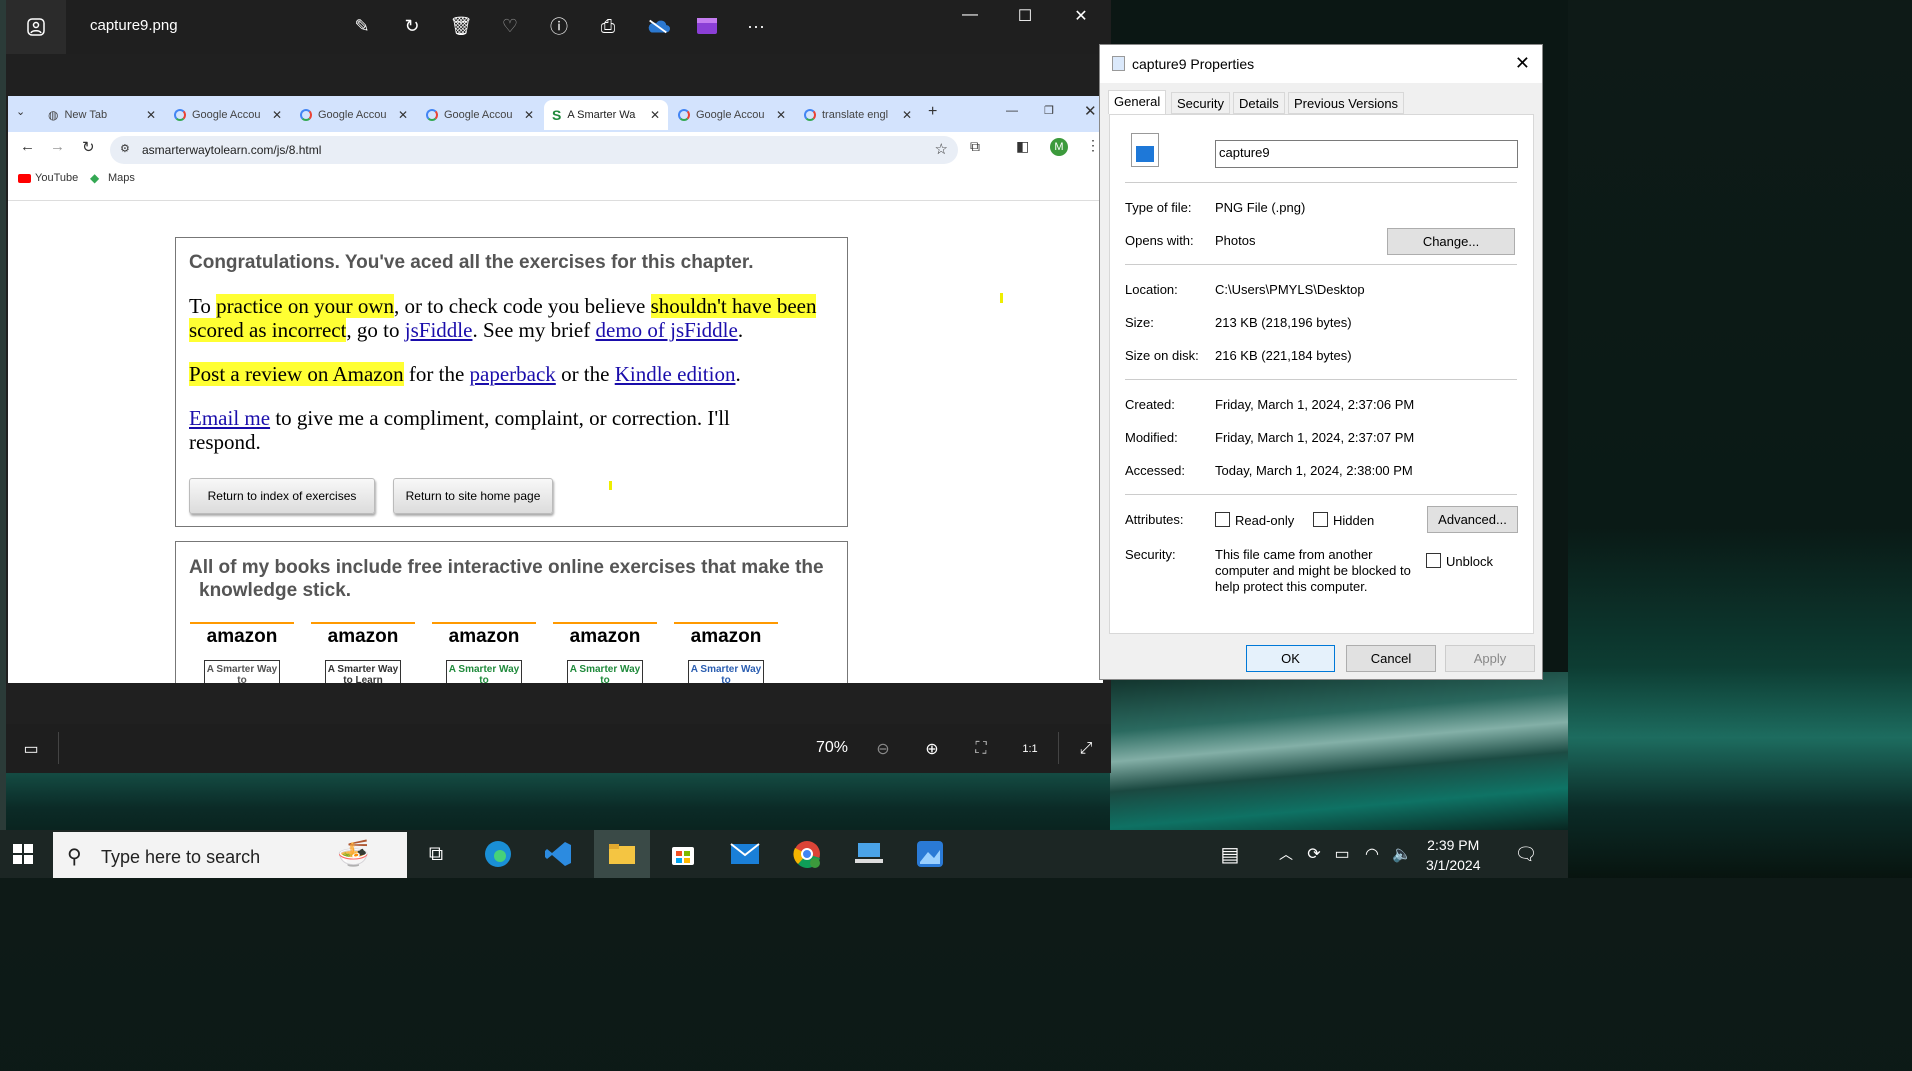 The width and height of the screenshot is (1912, 1071). I want to click on volume-icon: 🔈, so click(1402, 854).